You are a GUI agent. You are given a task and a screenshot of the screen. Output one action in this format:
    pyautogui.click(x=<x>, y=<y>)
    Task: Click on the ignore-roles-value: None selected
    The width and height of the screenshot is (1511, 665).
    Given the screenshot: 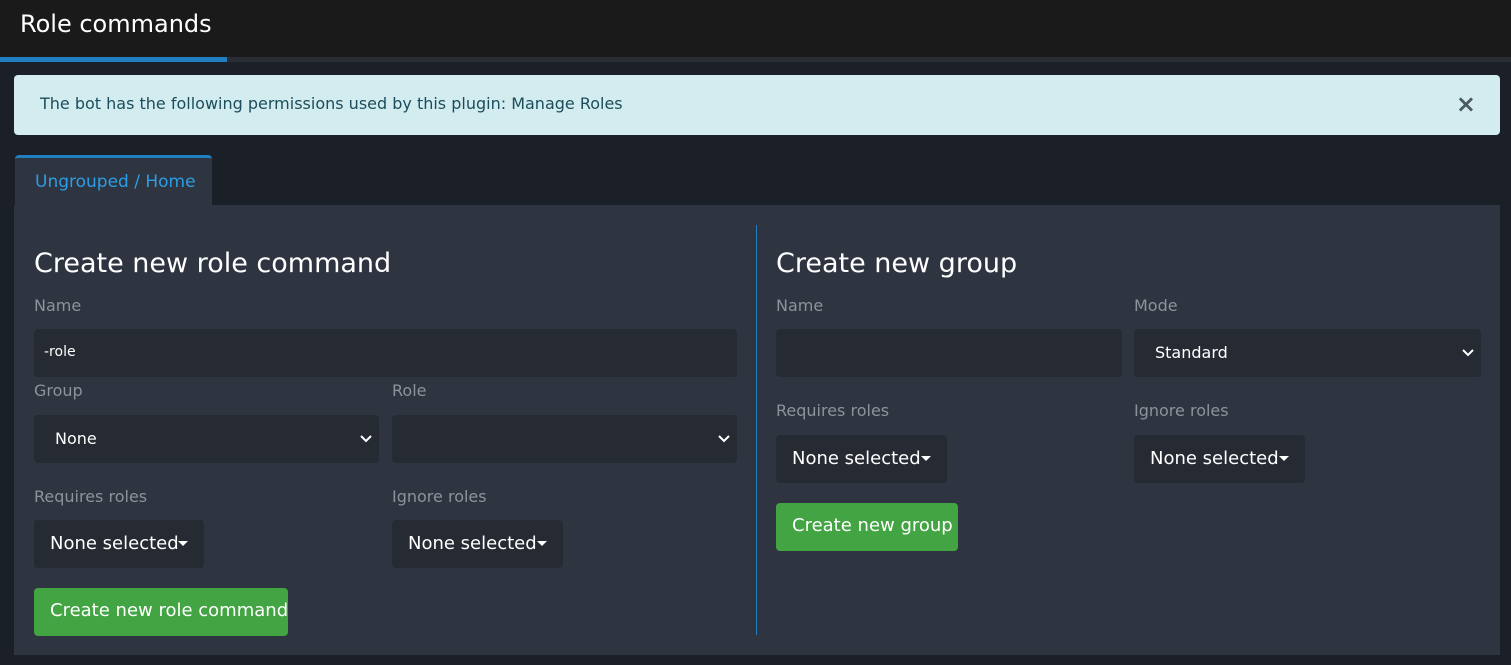 What is the action you would take?
    pyautogui.click(x=472, y=543)
    